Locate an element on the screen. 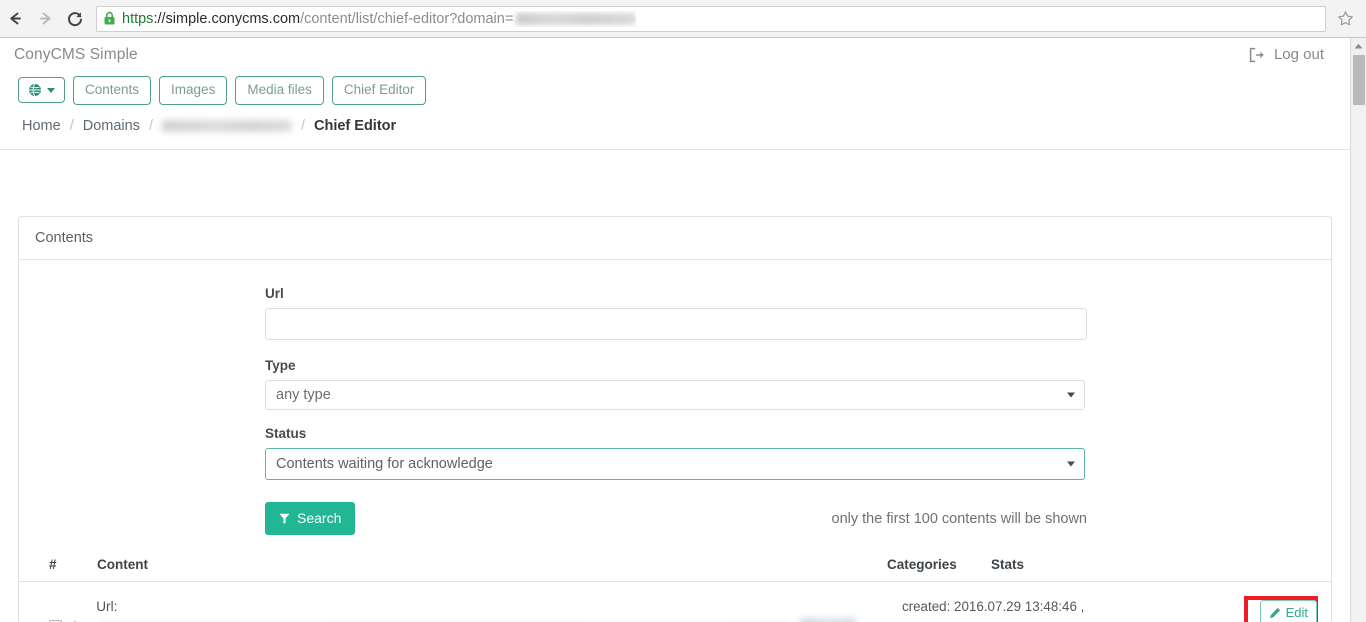 The image size is (1366, 622). globe-icon is located at coordinates (35, 90).